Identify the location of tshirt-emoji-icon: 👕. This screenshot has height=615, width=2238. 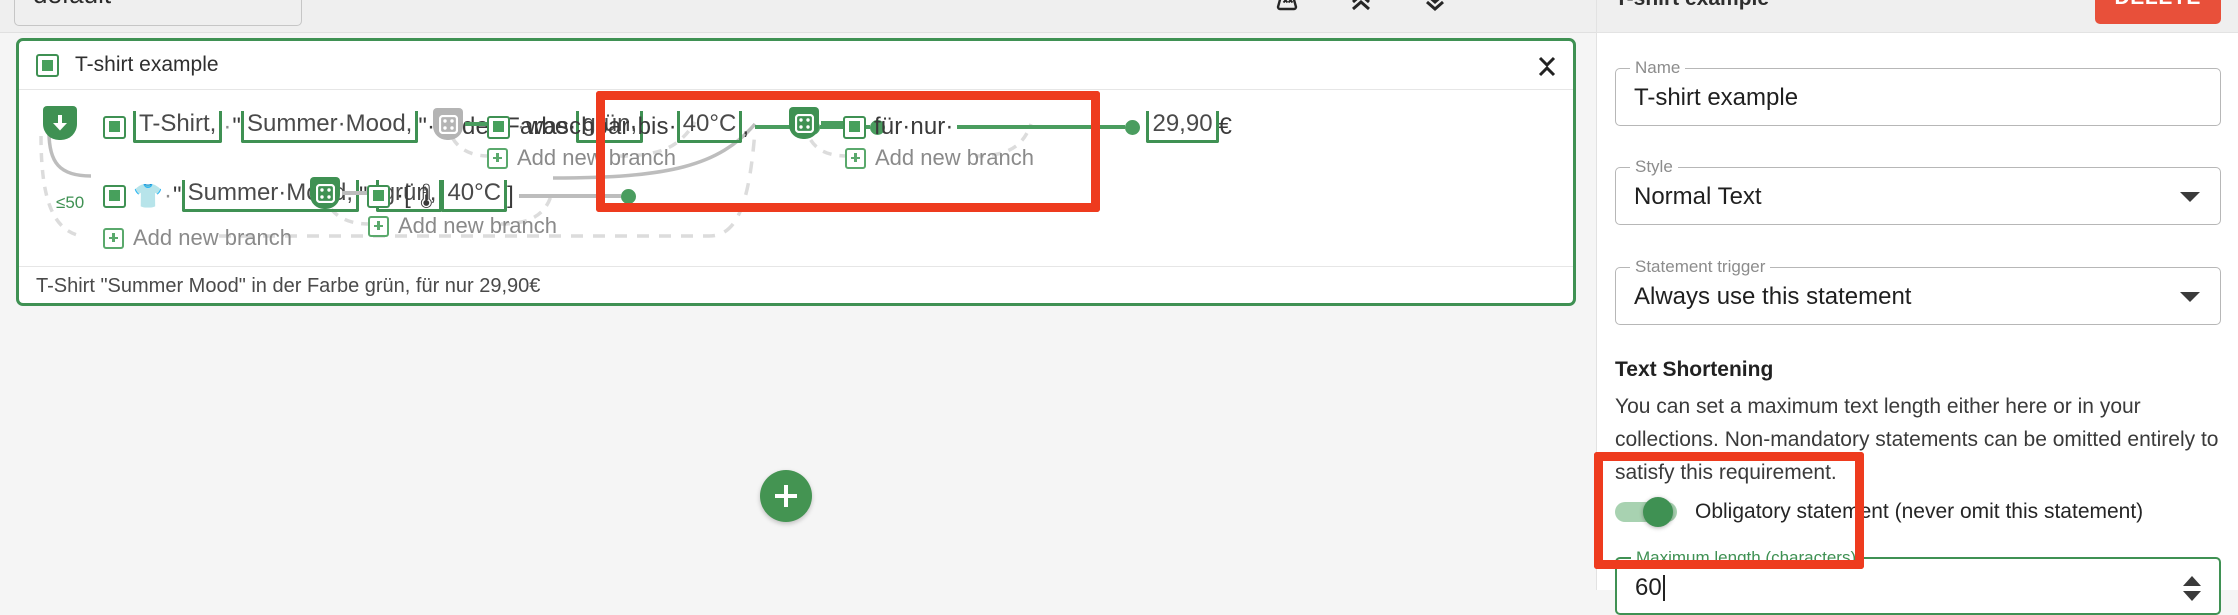
(148, 196).